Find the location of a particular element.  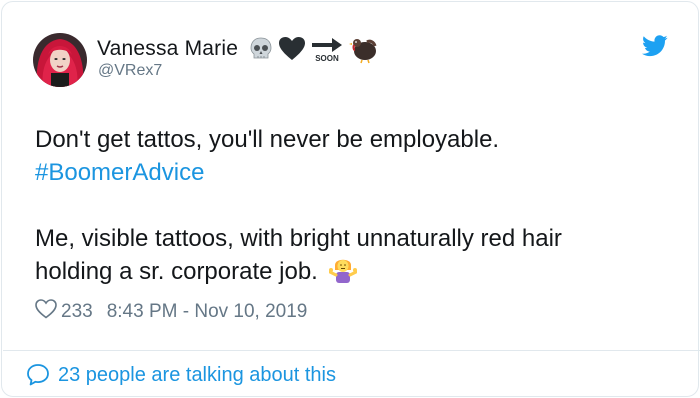

speech-bubble-icon is located at coordinates (38, 375).